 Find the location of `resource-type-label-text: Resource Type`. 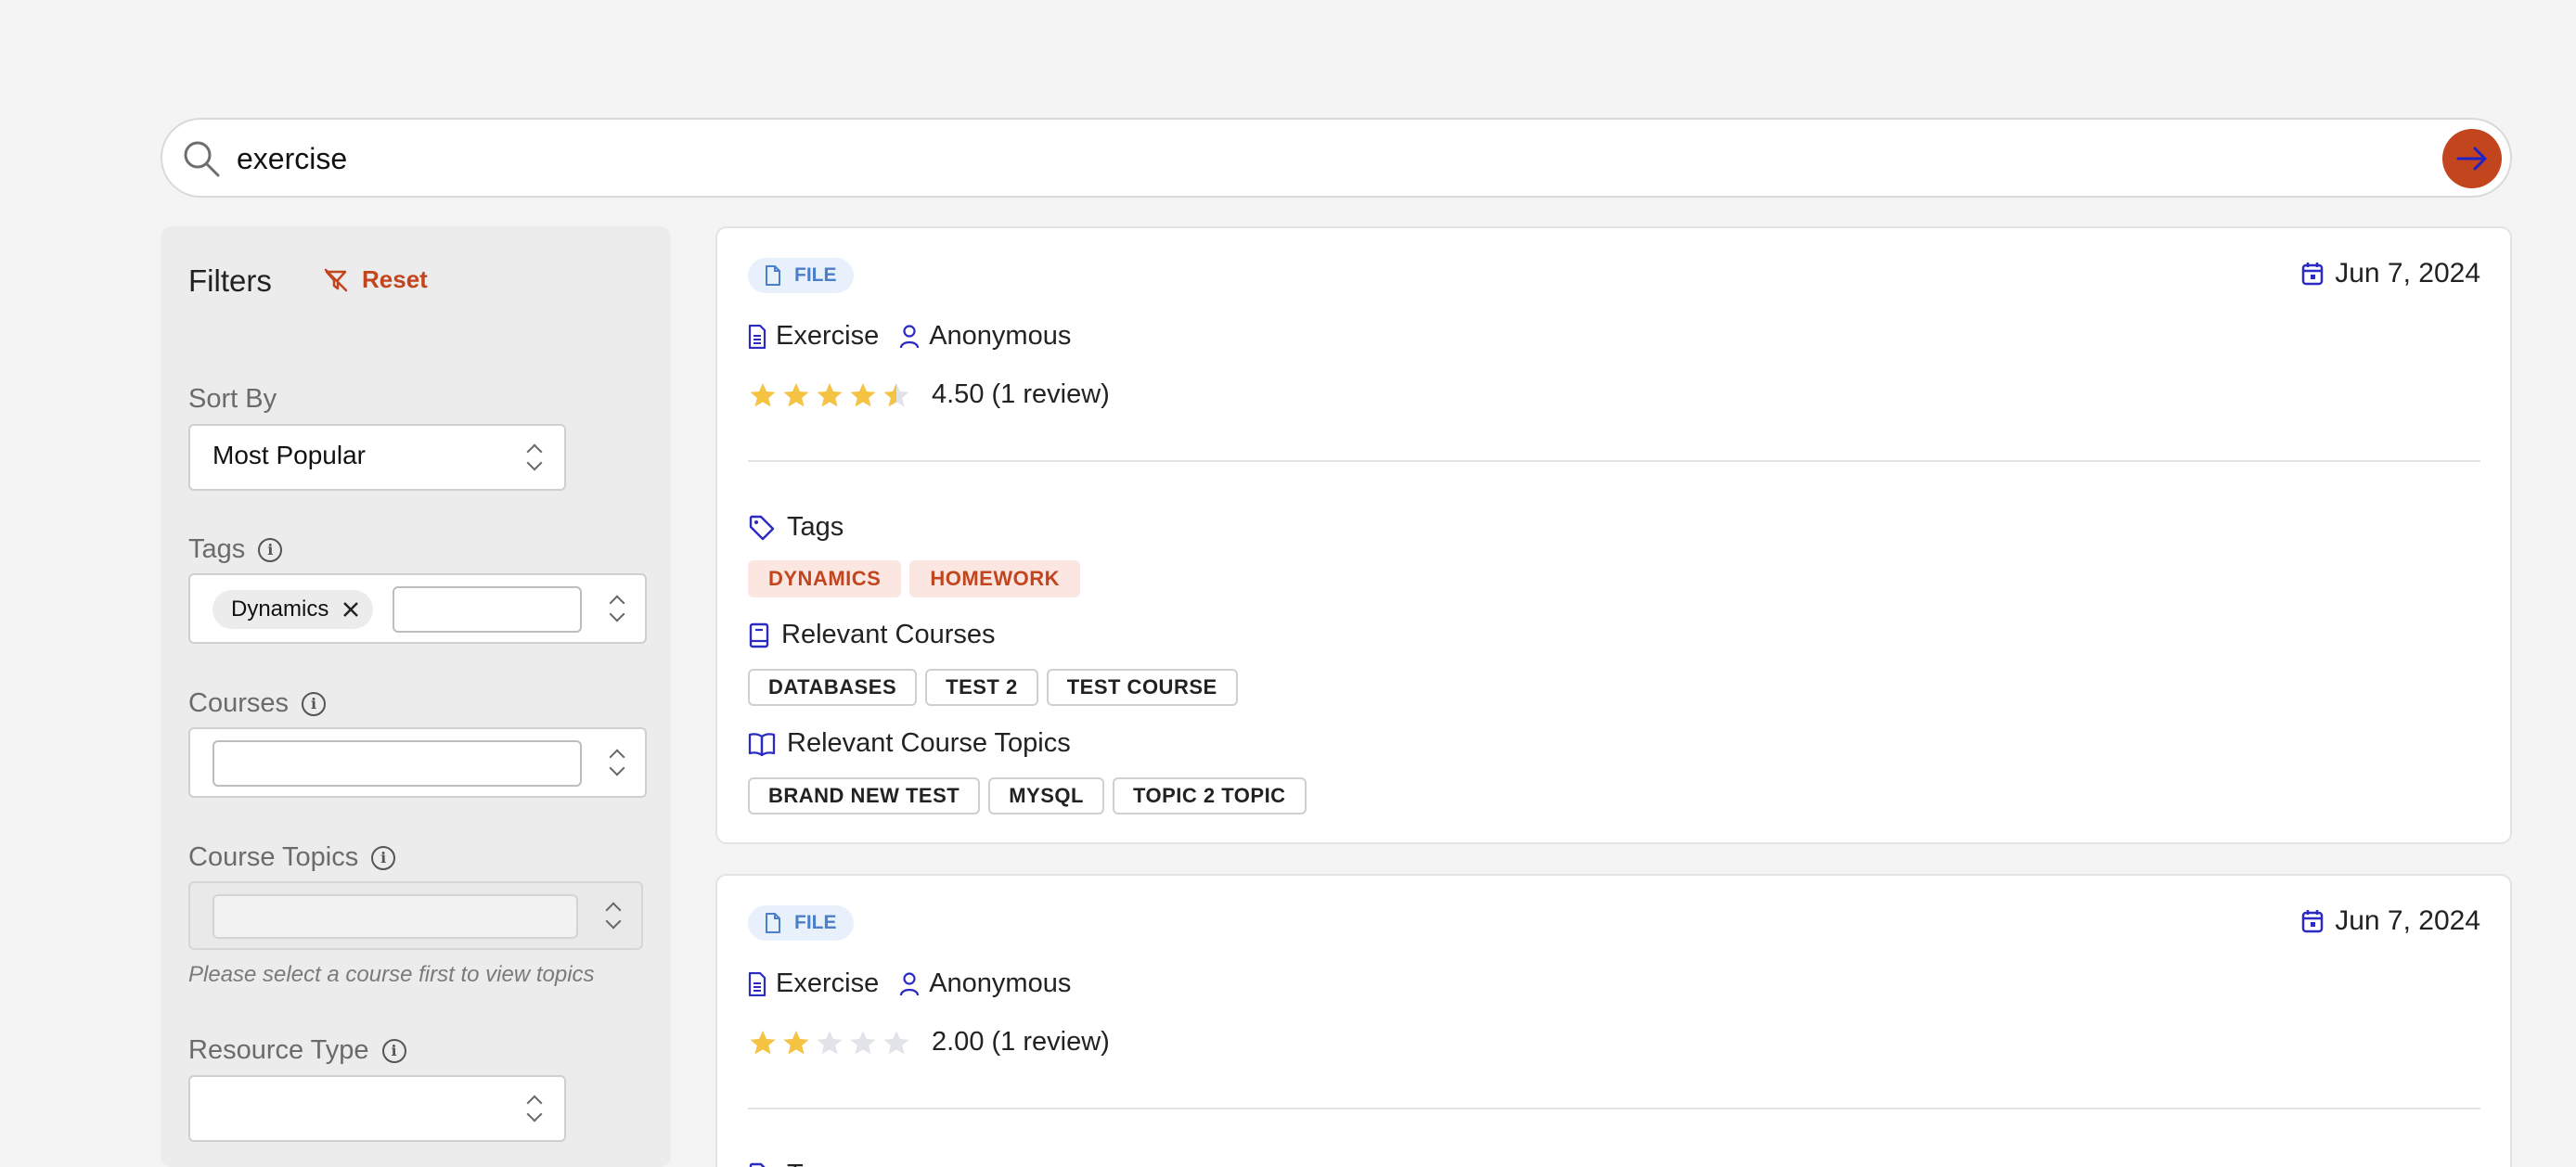

resource-type-label-text: Resource Type is located at coordinates (278, 1050).